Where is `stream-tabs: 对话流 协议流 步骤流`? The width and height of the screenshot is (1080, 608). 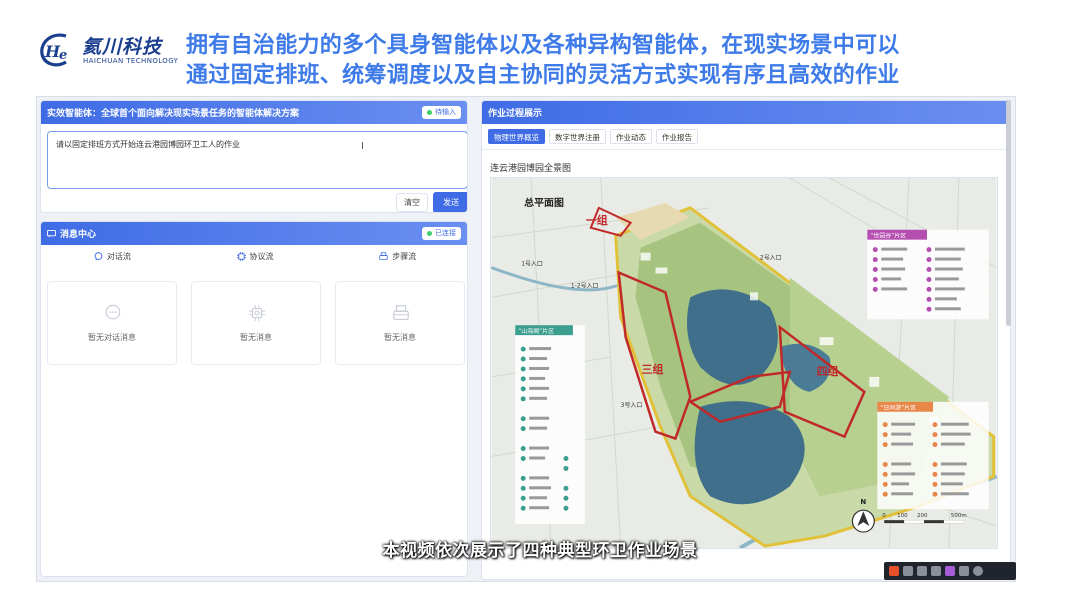
stream-tabs: 对话流 协议流 步骤流 is located at coordinates (254, 256).